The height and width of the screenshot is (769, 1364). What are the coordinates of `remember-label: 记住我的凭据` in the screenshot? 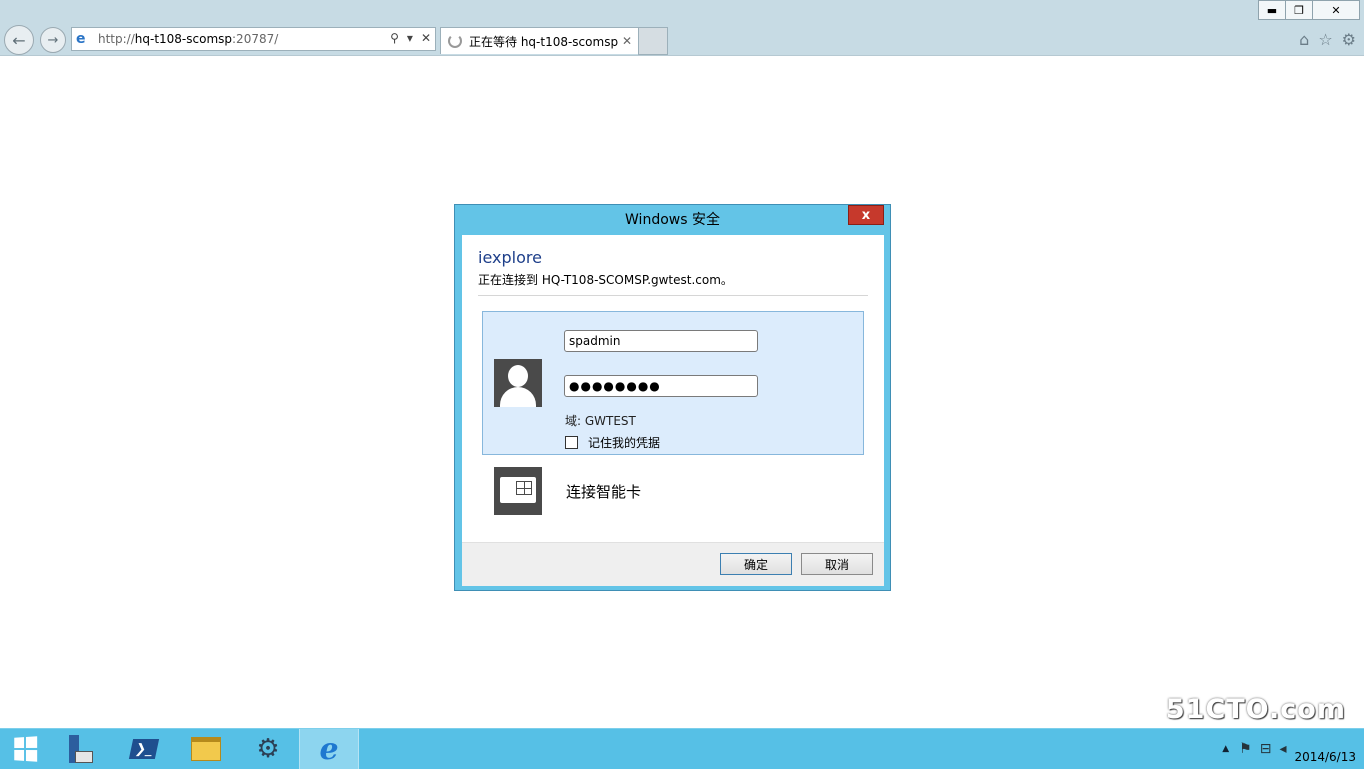 It's located at (624, 443).